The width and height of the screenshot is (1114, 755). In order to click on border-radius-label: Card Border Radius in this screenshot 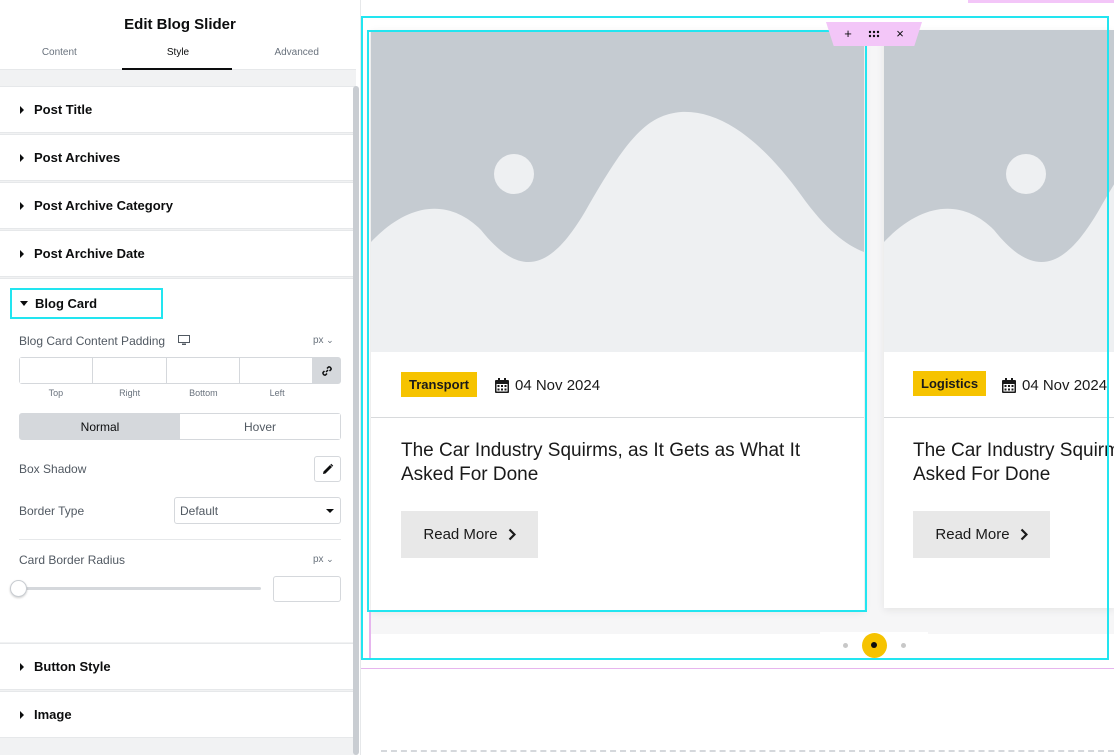, I will do `click(72, 560)`.